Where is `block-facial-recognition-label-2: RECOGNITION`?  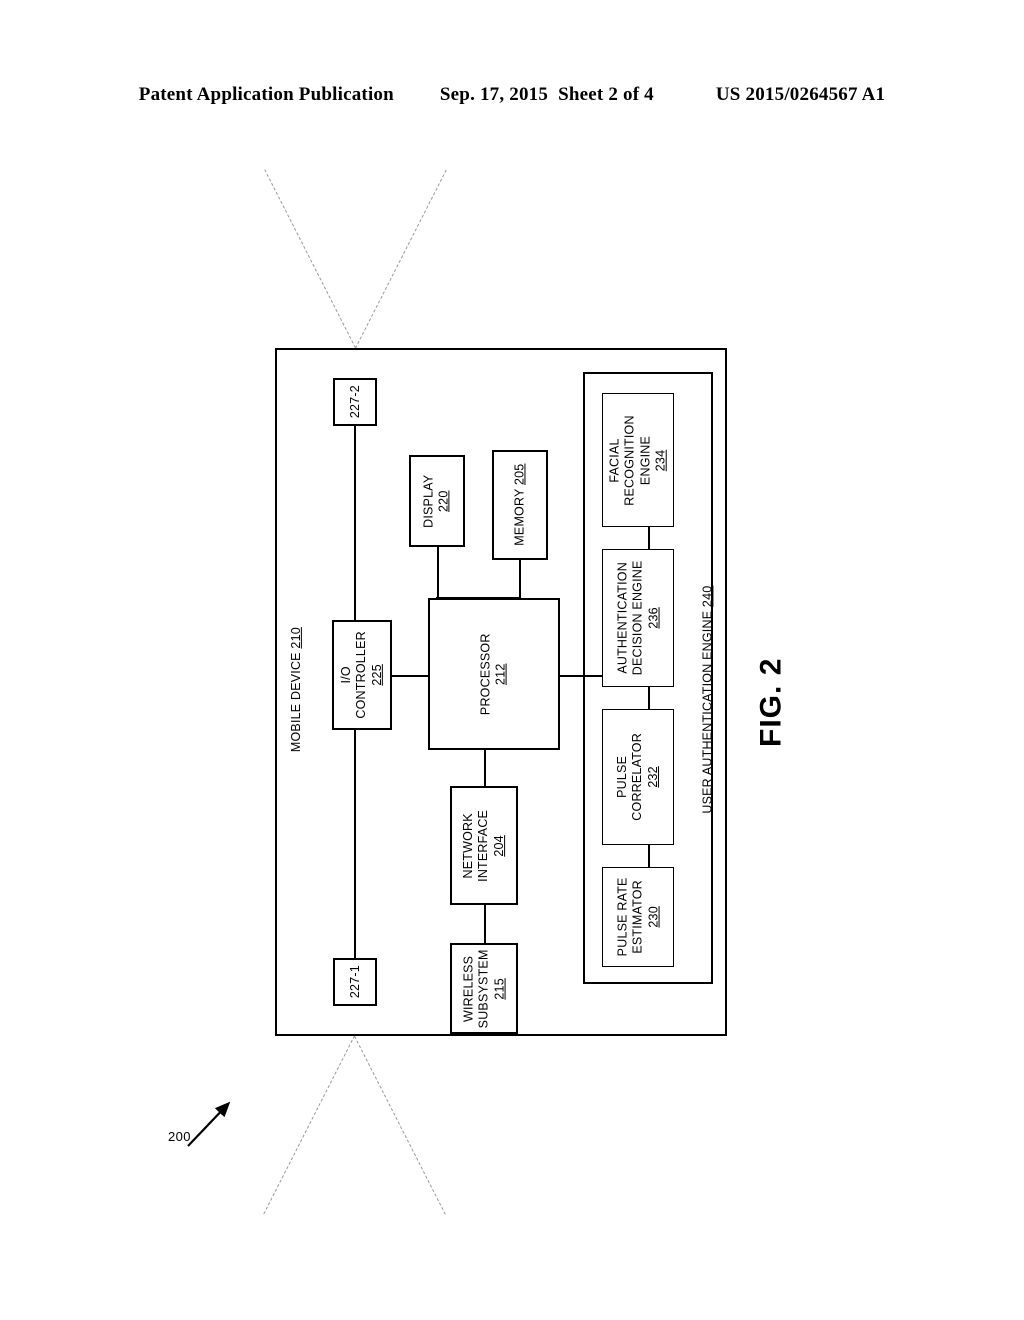
block-facial-recognition-label-2: RECOGNITION is located at coordinates (629, 460).